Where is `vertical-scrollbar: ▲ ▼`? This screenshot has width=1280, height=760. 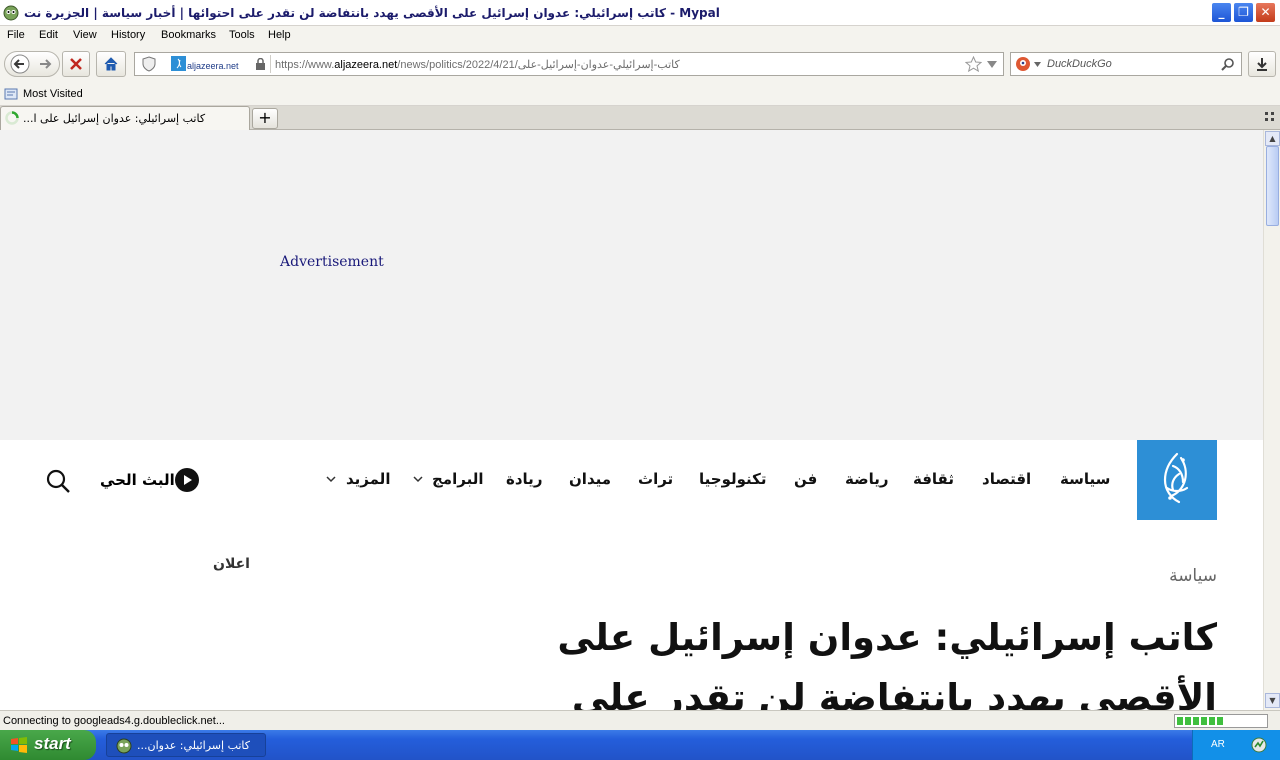 vertical-scrollbar: ▲ ▼ is located at coordinates (1271, 420).